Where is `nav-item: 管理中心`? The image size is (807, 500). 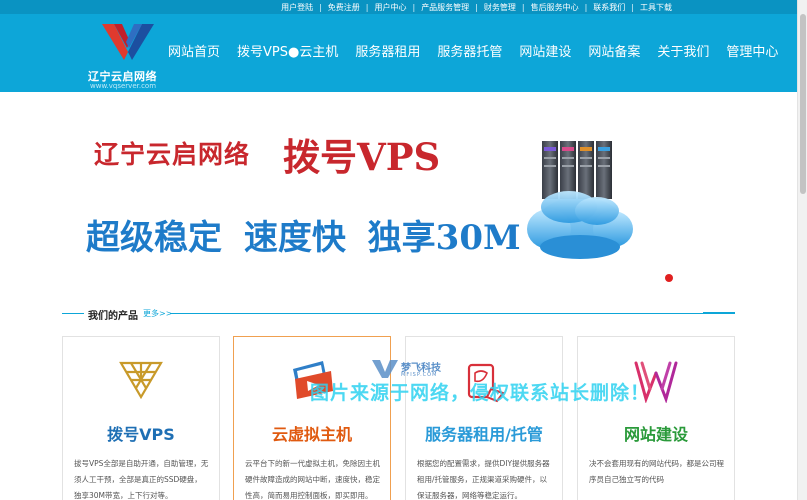 nav-item: 管理中心 is located at coordinates (752, 50).